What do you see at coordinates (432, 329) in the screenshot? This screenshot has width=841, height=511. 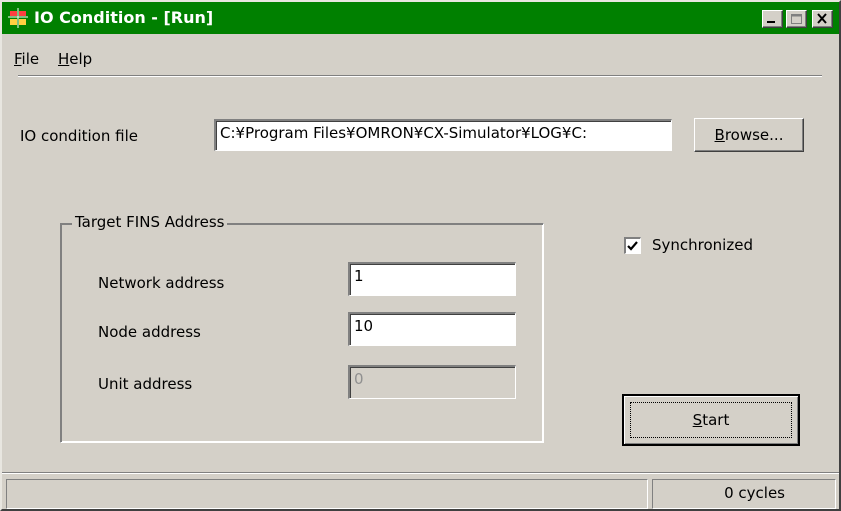 I see `node-address-field: 10` at bounding box center [432, 329].